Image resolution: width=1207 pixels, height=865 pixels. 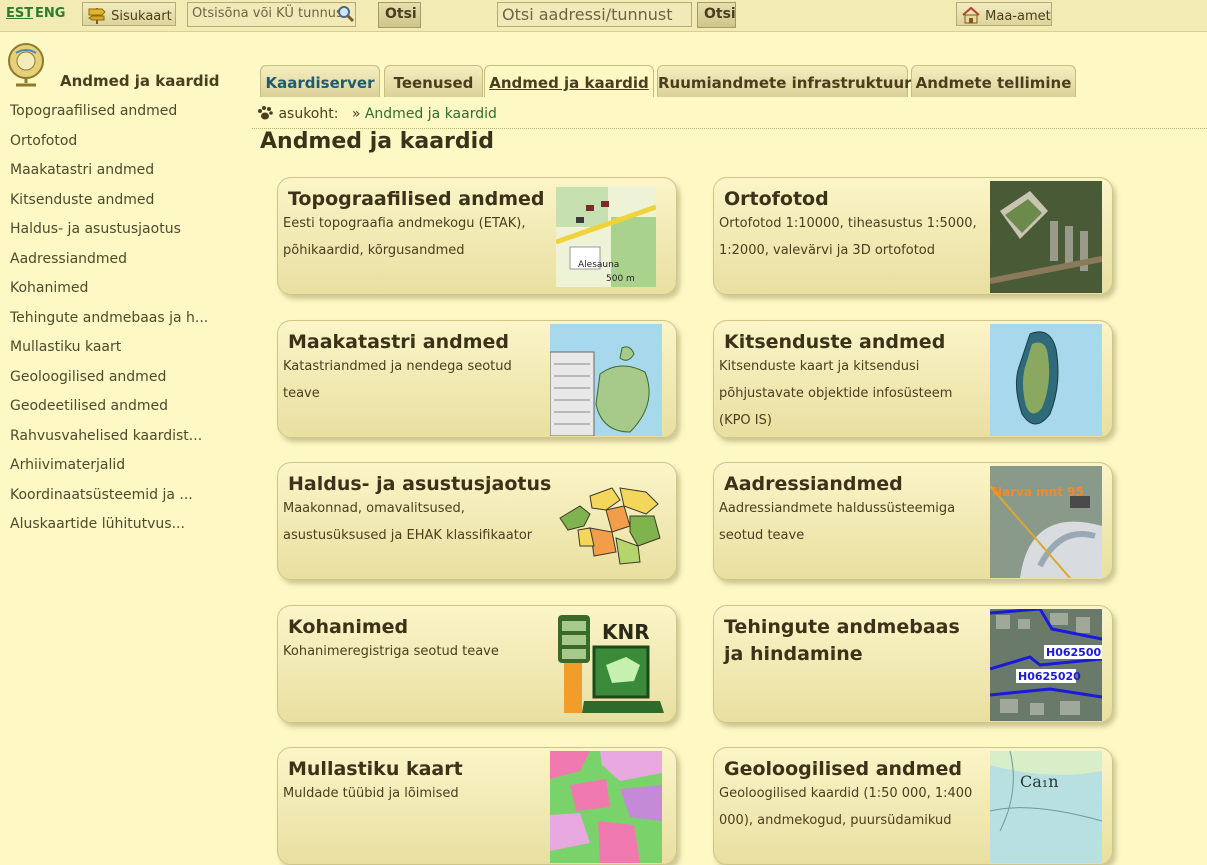 I want to click on sidebar-item: Haldus- ja asustusjaotus, so click(x=109, y=236).